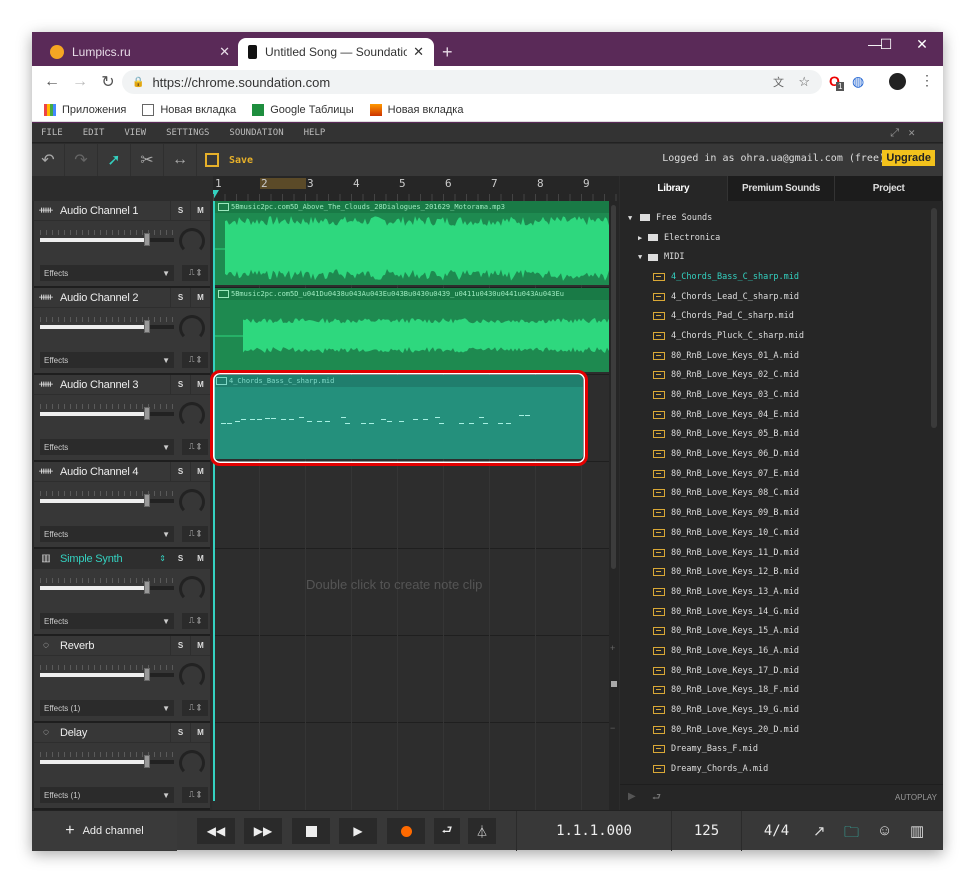 The image size is (975, 882). I want to click on back-icon: ←, so click(52, 82).